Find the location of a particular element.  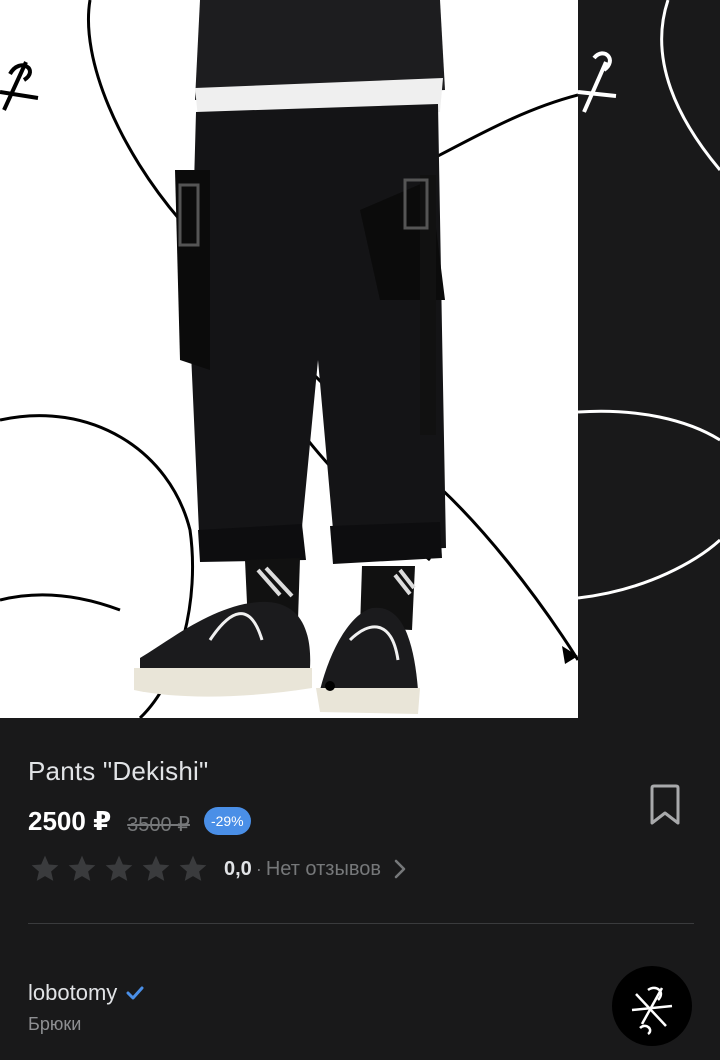

price-row: 2500 ₽ 3500 ₽ -29% is located at coordinates (139, 821).